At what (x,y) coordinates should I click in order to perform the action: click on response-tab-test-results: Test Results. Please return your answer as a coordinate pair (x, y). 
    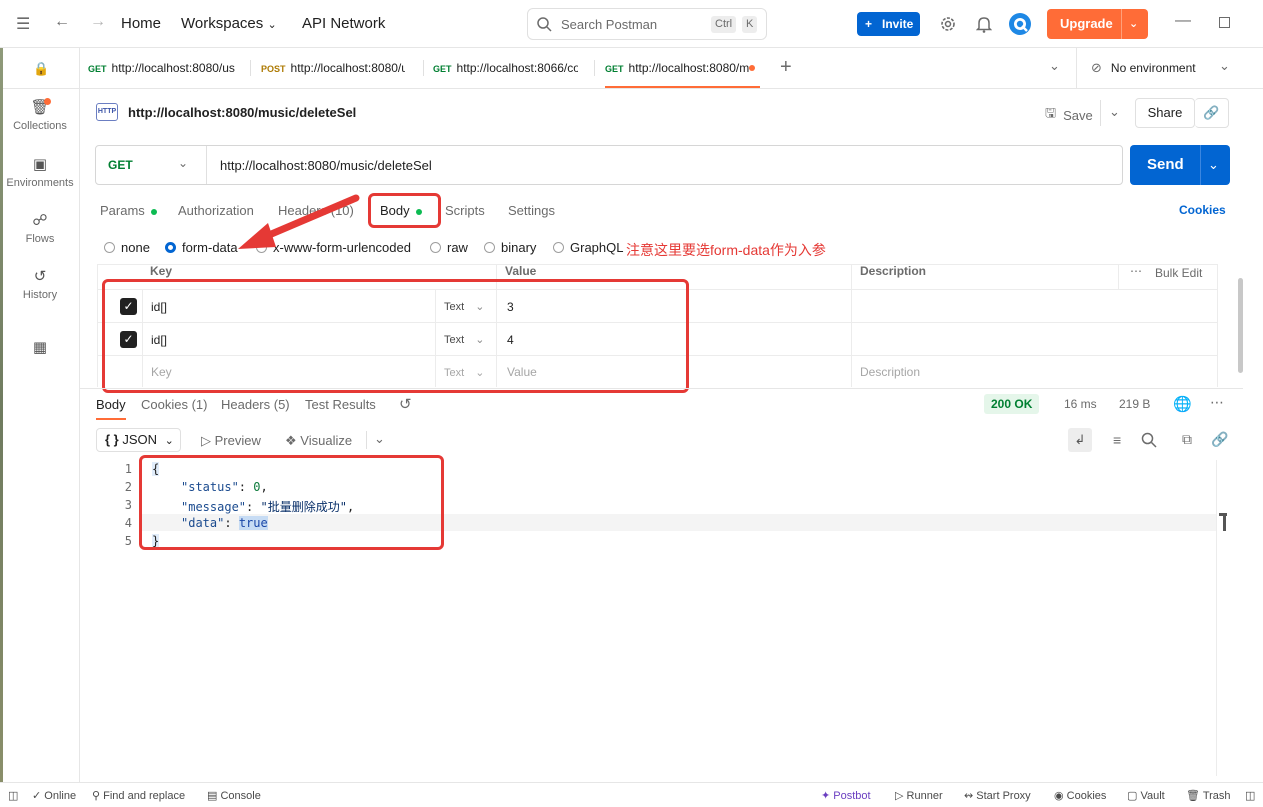
    Looking at the image, I should click on (340, 404).